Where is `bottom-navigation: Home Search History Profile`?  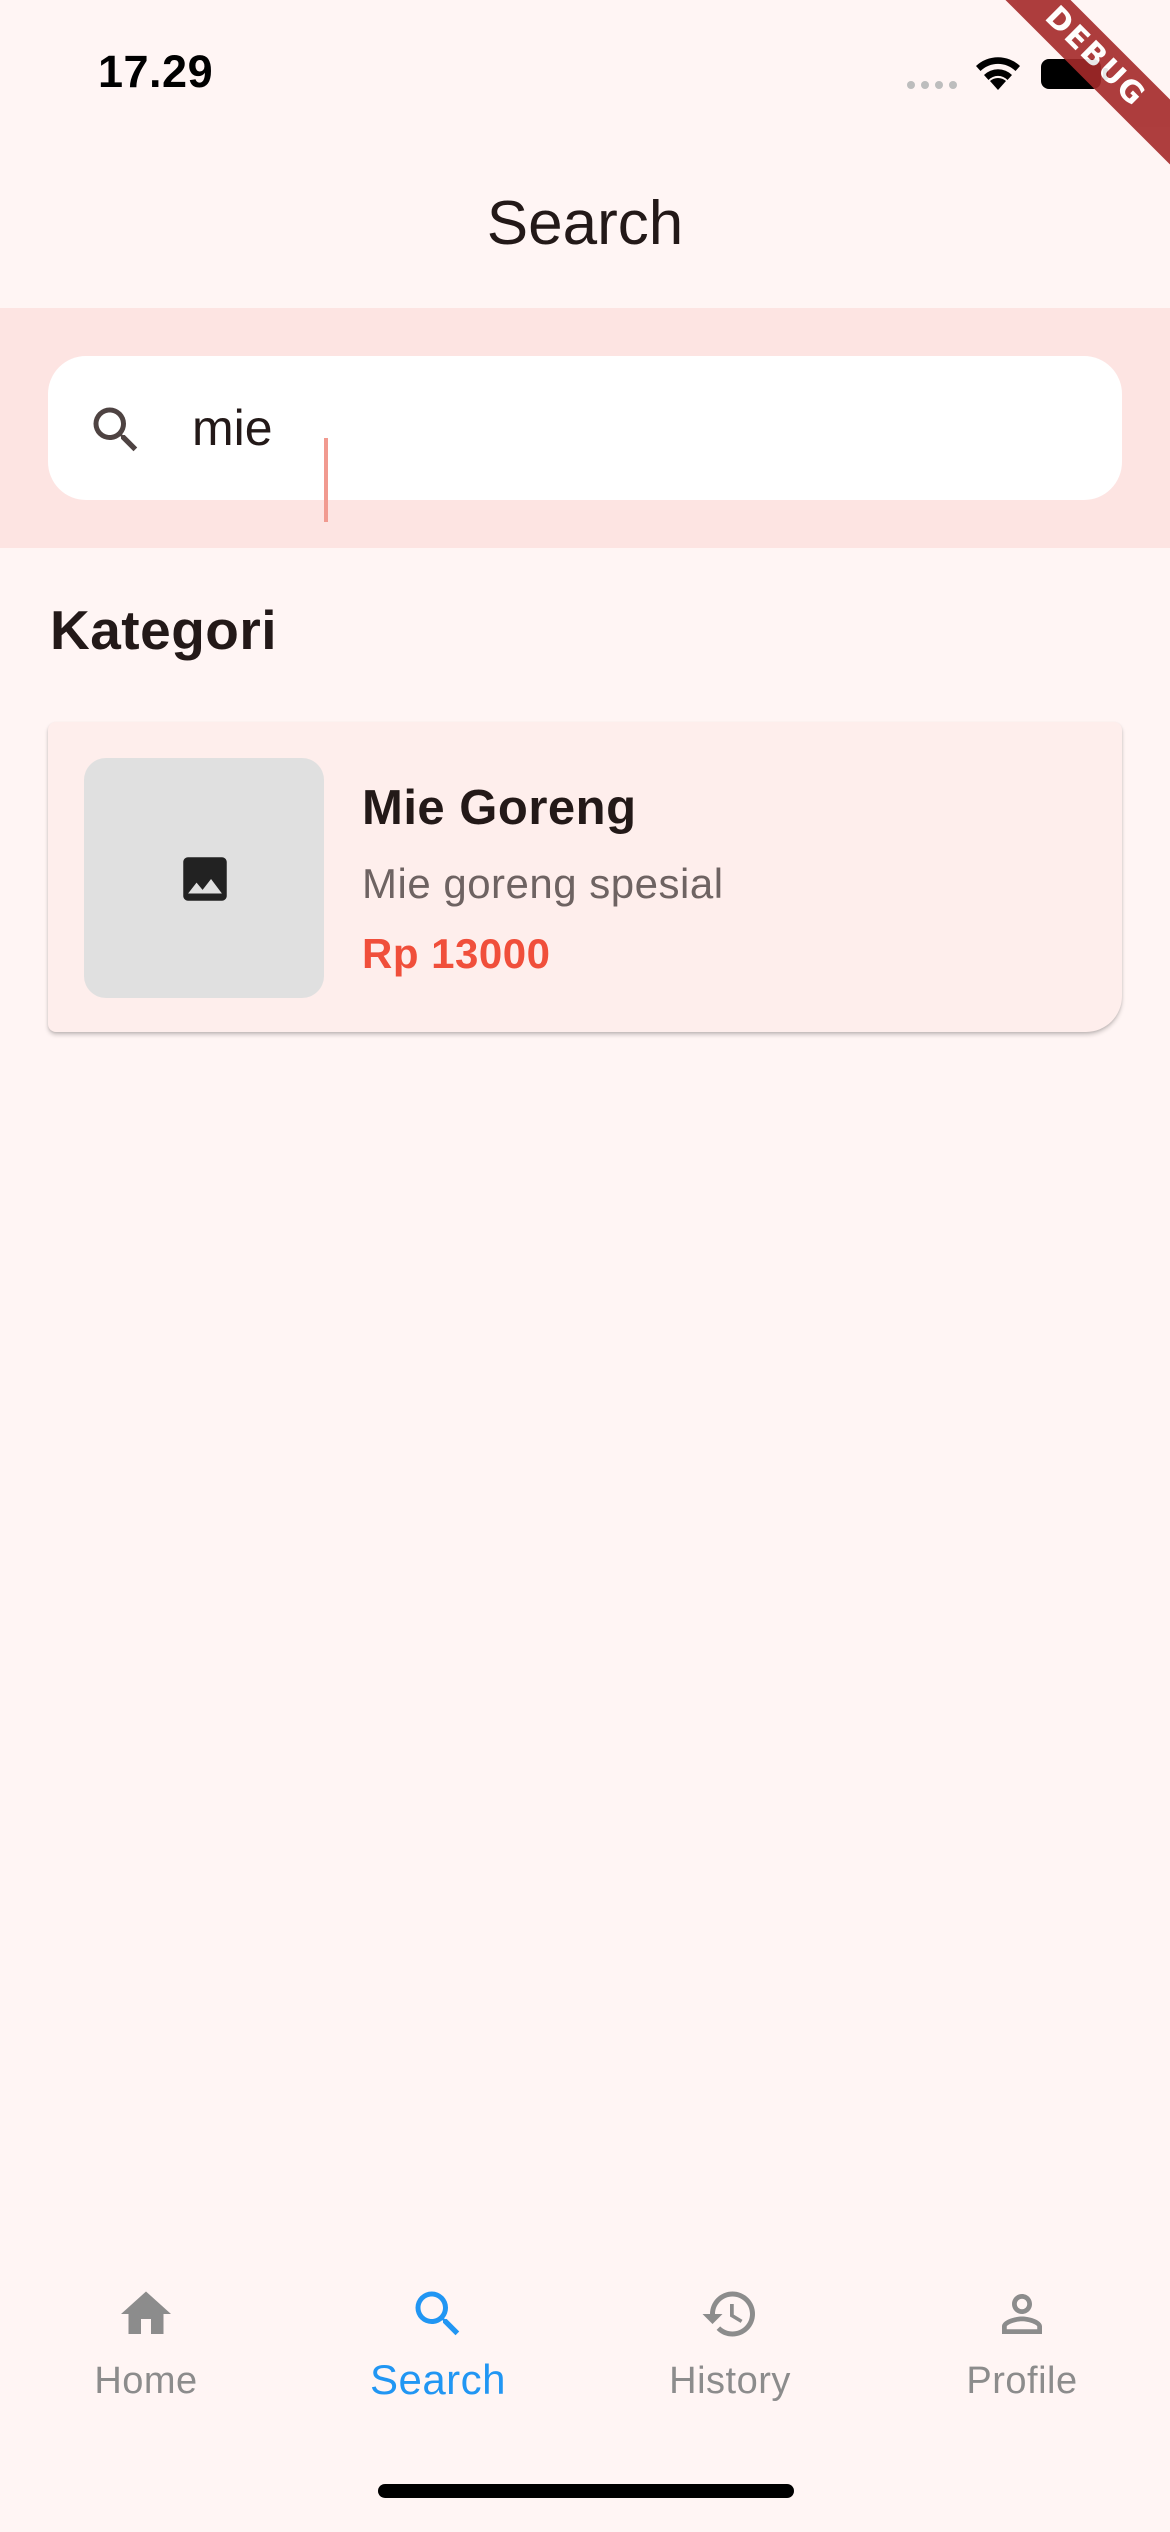 bottom-navigation: Home Search History Profile is located at coordinates (585, 2350).